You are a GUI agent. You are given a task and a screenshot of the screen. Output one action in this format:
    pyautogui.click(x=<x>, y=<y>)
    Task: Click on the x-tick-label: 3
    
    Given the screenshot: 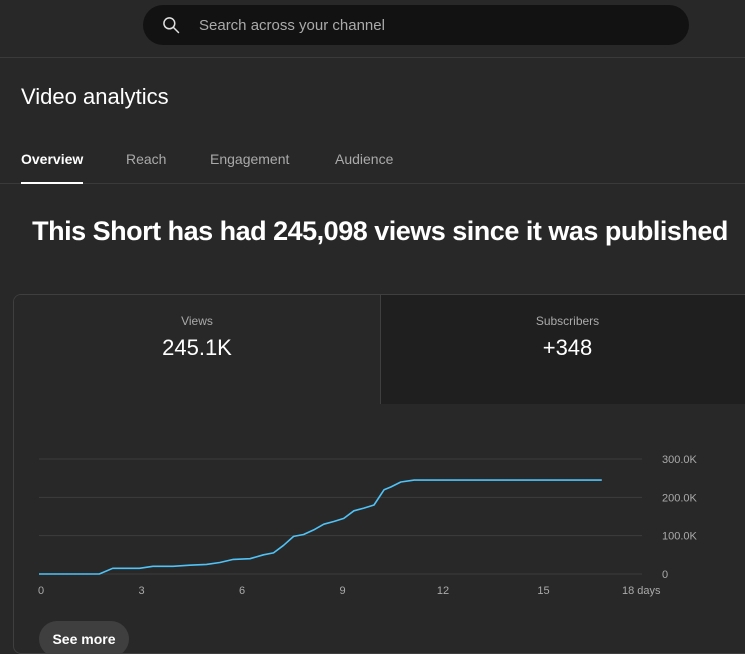 What is the action you would take?
    pyautogui.click(x=141, y=591)
    